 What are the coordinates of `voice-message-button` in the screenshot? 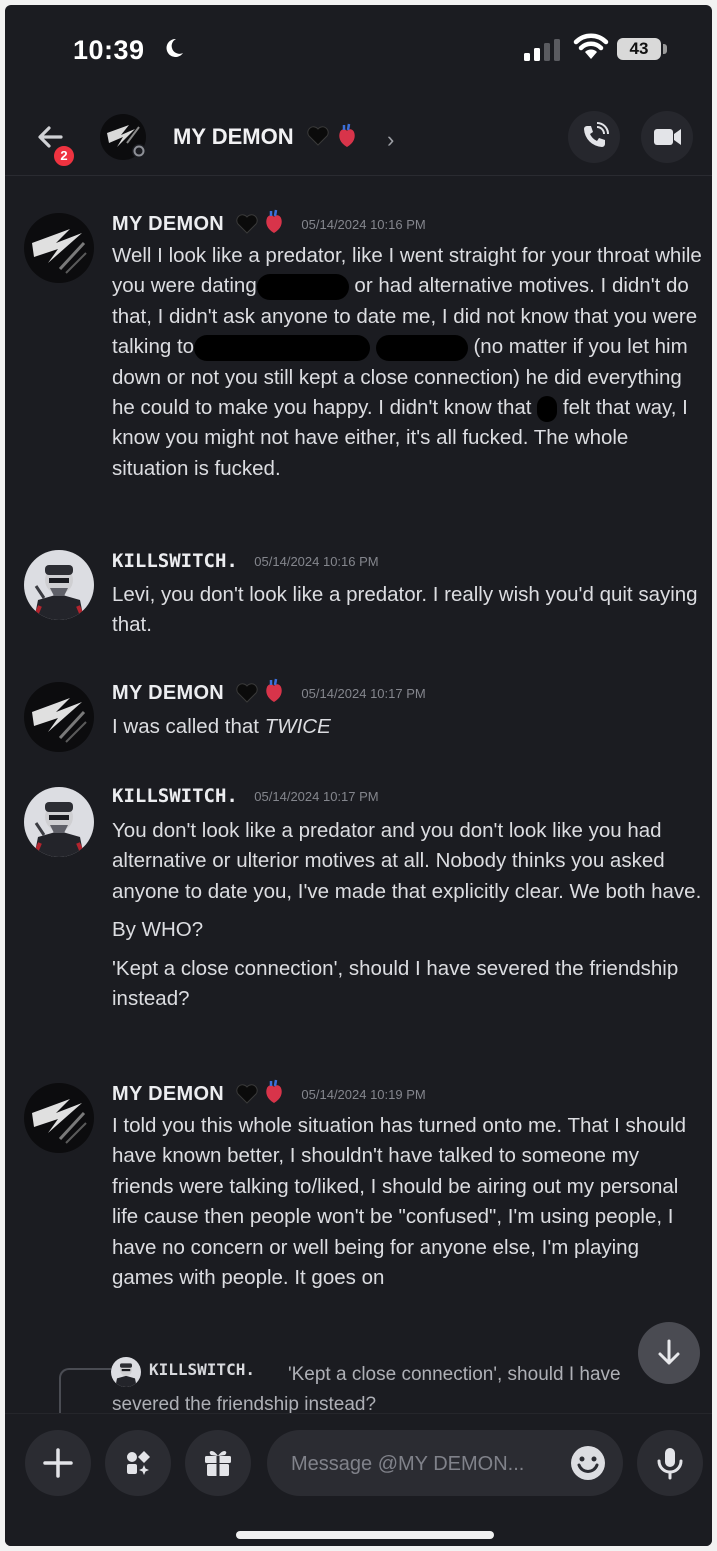 It's located at (670, 1463).